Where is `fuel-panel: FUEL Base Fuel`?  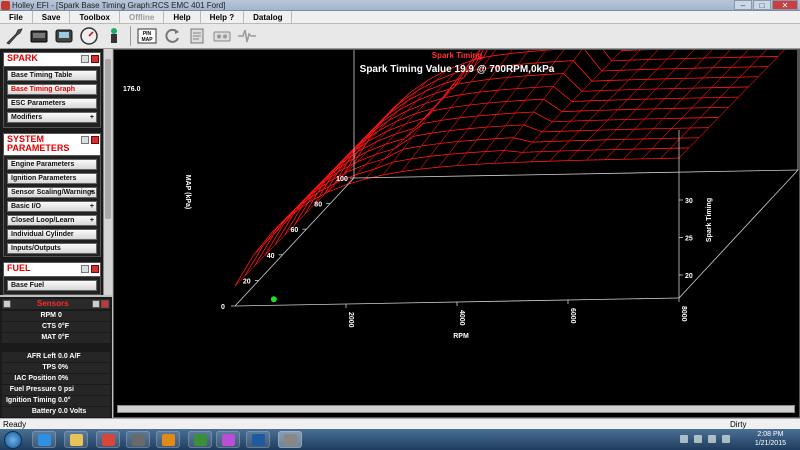 fuel-panel: FUEL Base Fuel is located at coordinates (52, 278).